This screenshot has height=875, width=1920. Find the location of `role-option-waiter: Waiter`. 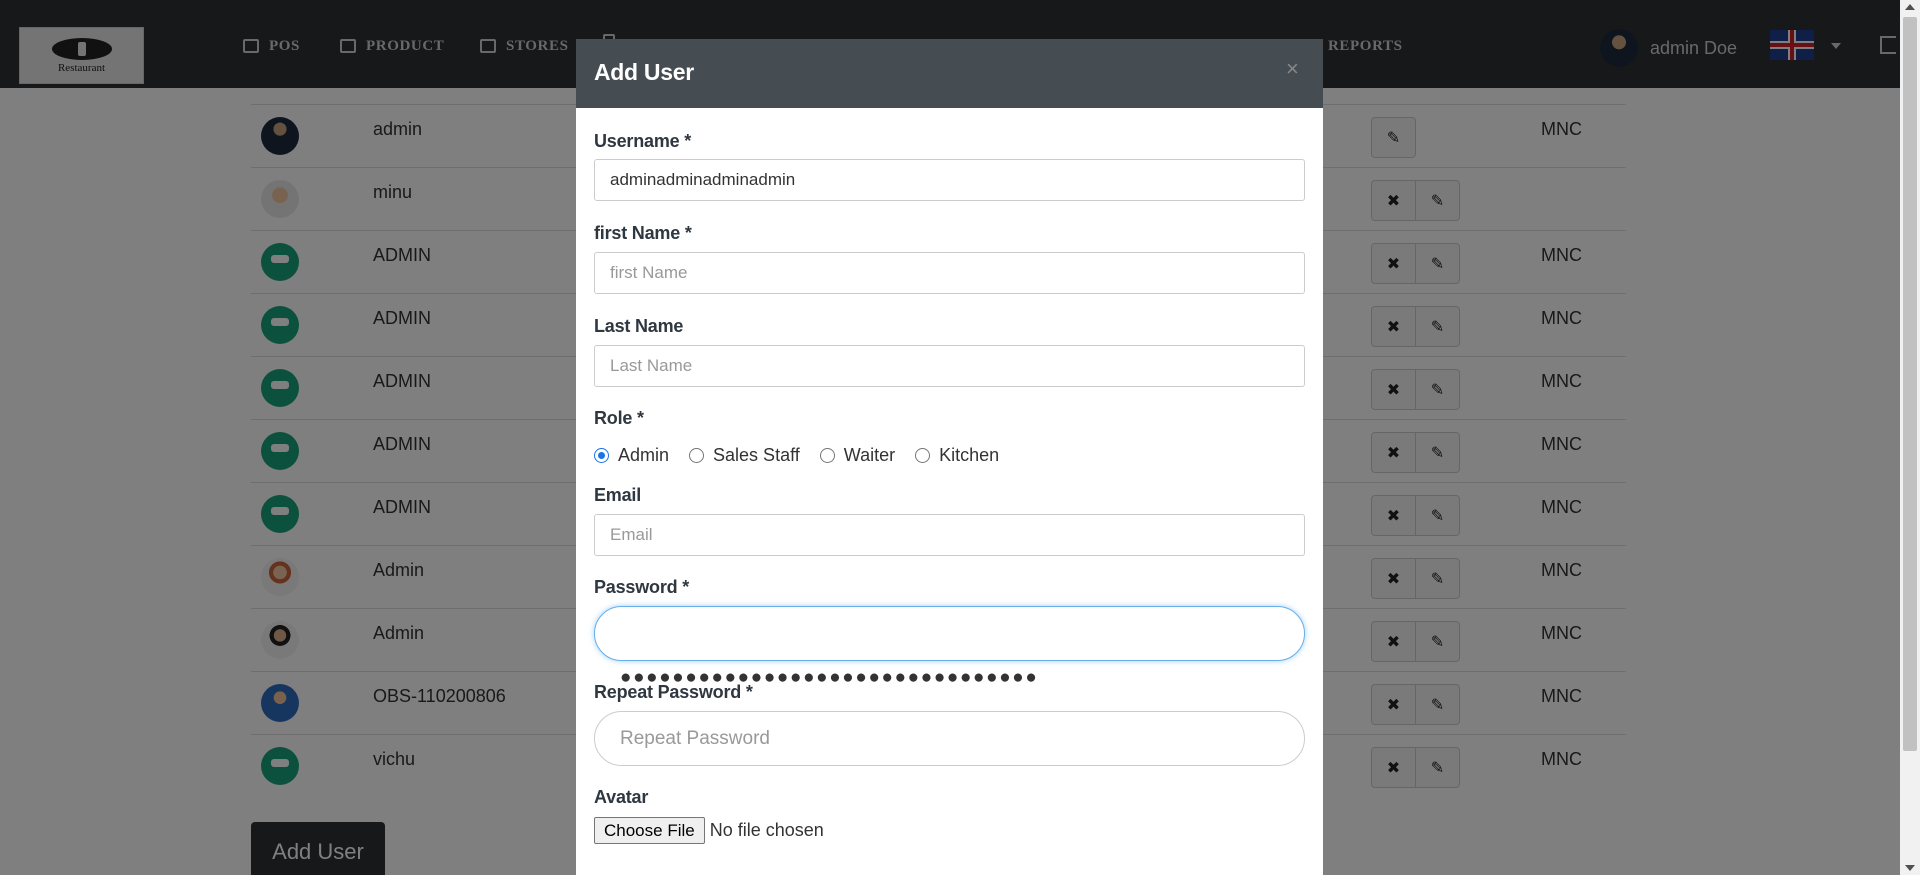

role-option-waiter: Waiter is located at coordinates (857, 455).